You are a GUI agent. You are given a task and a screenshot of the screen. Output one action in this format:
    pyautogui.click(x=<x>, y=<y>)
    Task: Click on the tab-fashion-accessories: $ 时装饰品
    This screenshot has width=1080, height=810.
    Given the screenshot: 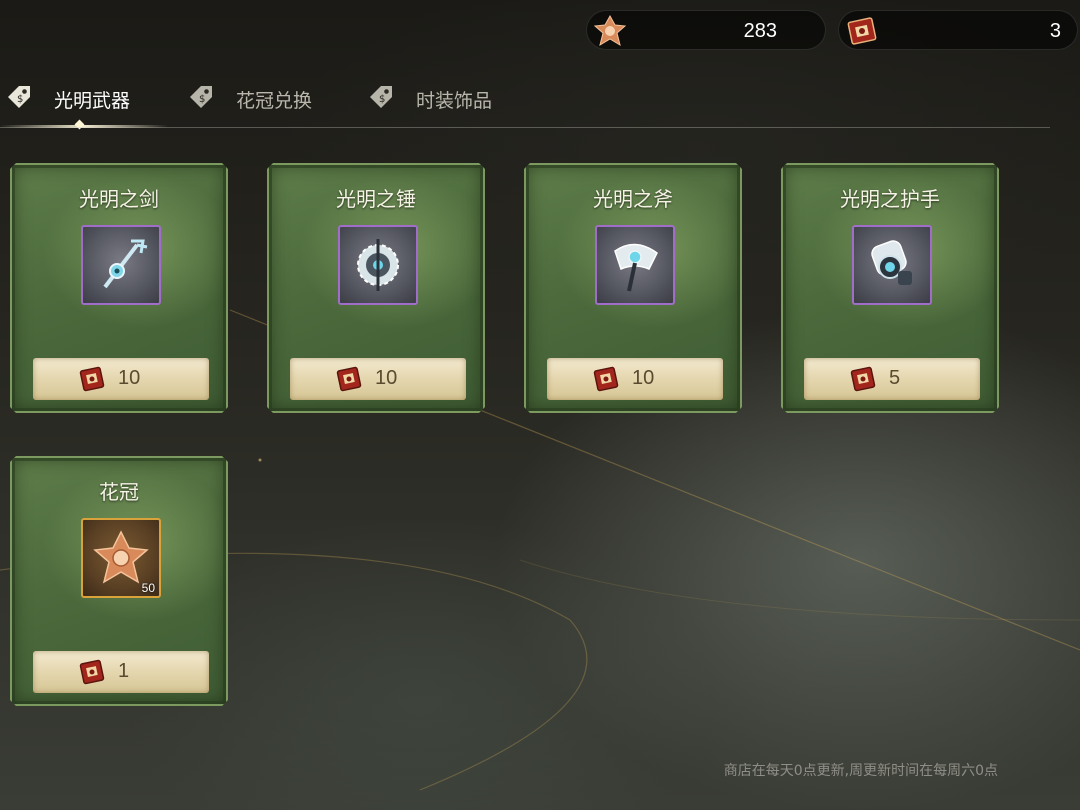 What is the action you would take?
    pyautogui.click(x=441, y=100)
    